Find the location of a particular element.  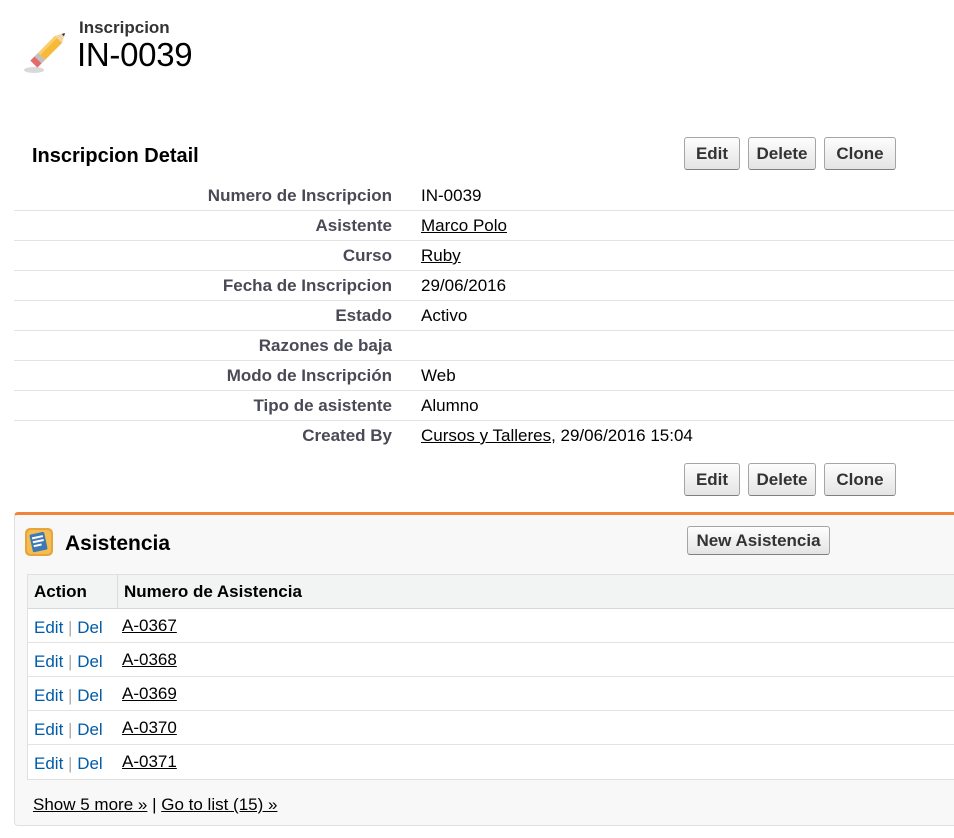

field-value: IN-0039 is located at coordinates (451, 195).